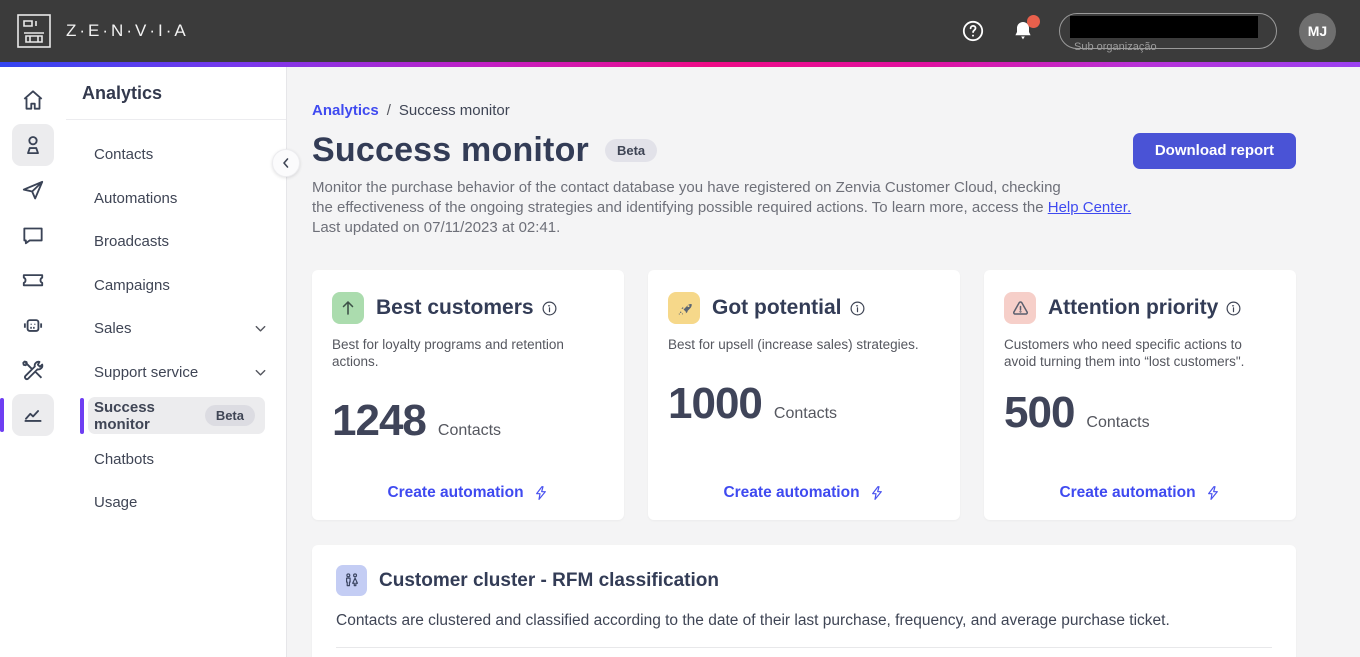 Image resolution: width=1360 pixels, height=657 pixels. What do you see at coordinates (176, 503) in the screenshot?
I see `sidebar-item-usage: Usage` at bounding box center [176, 503].